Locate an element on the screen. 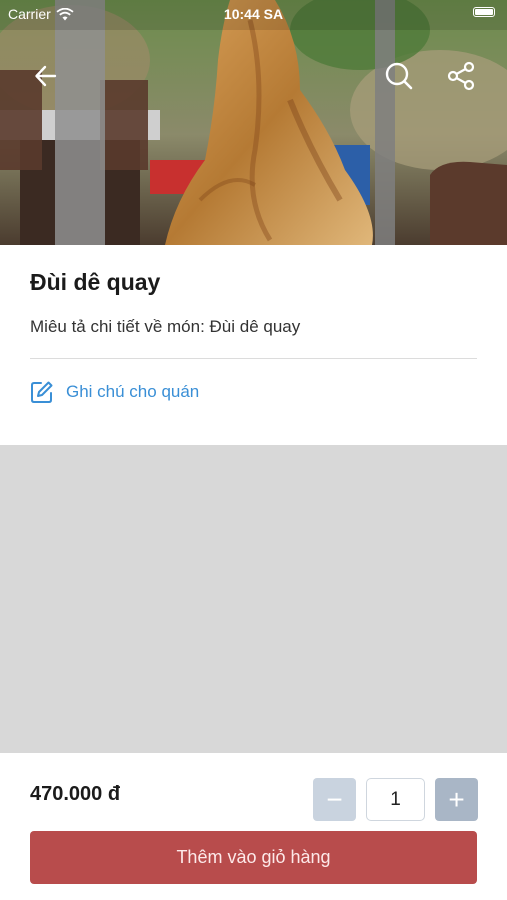 This screenshot has height=900, width=507. battery-icon is located at coordinates (484, 12).